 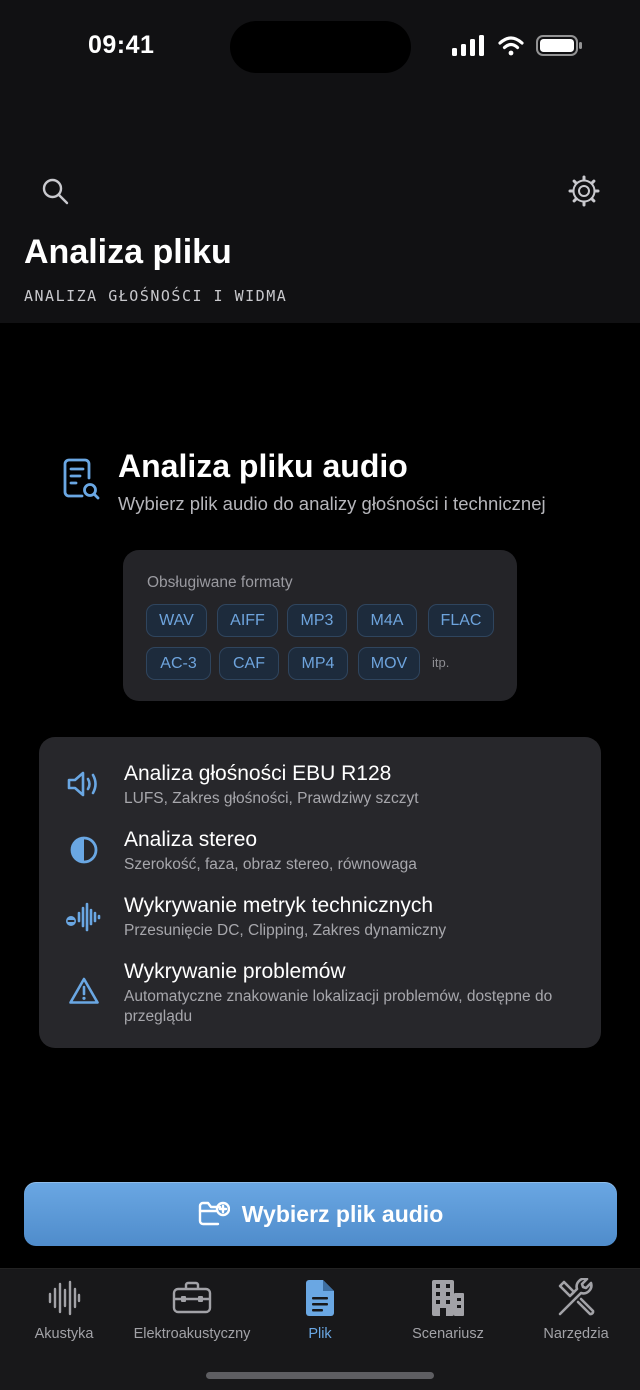 I want to click on tab-label: Narzędzia, so click(x=576, y=1334).